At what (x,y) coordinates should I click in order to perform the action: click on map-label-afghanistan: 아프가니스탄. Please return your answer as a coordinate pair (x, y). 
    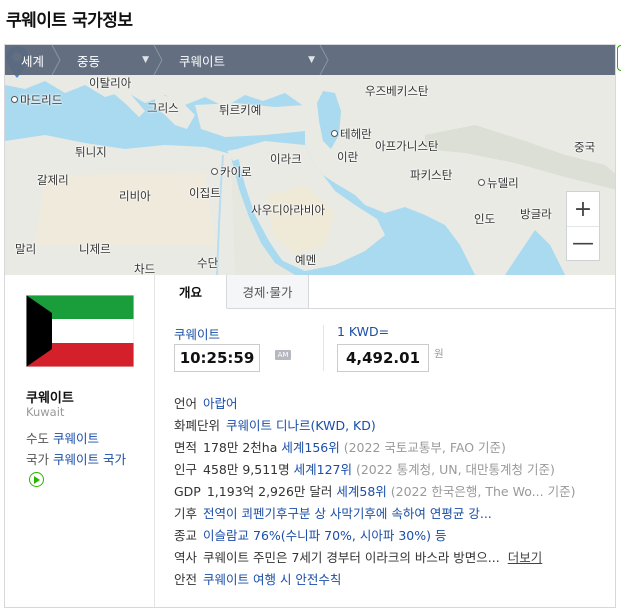
    Looking at the image, I should click on (407, 146).